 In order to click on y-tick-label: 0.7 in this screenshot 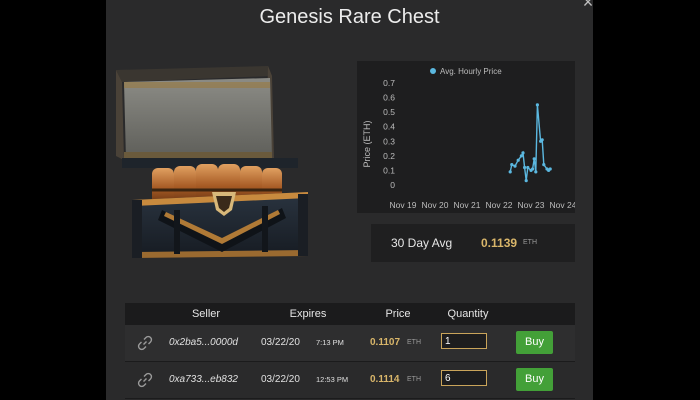, I will do `click(389, 83)`.